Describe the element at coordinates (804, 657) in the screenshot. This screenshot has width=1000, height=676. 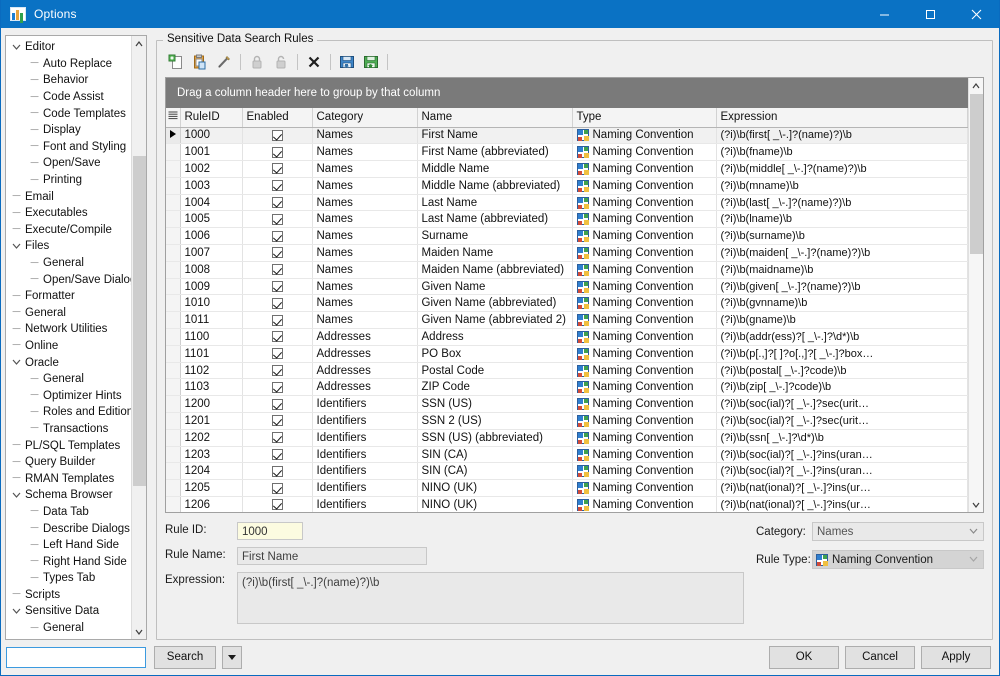
I see `ok-button: OK` at that location.